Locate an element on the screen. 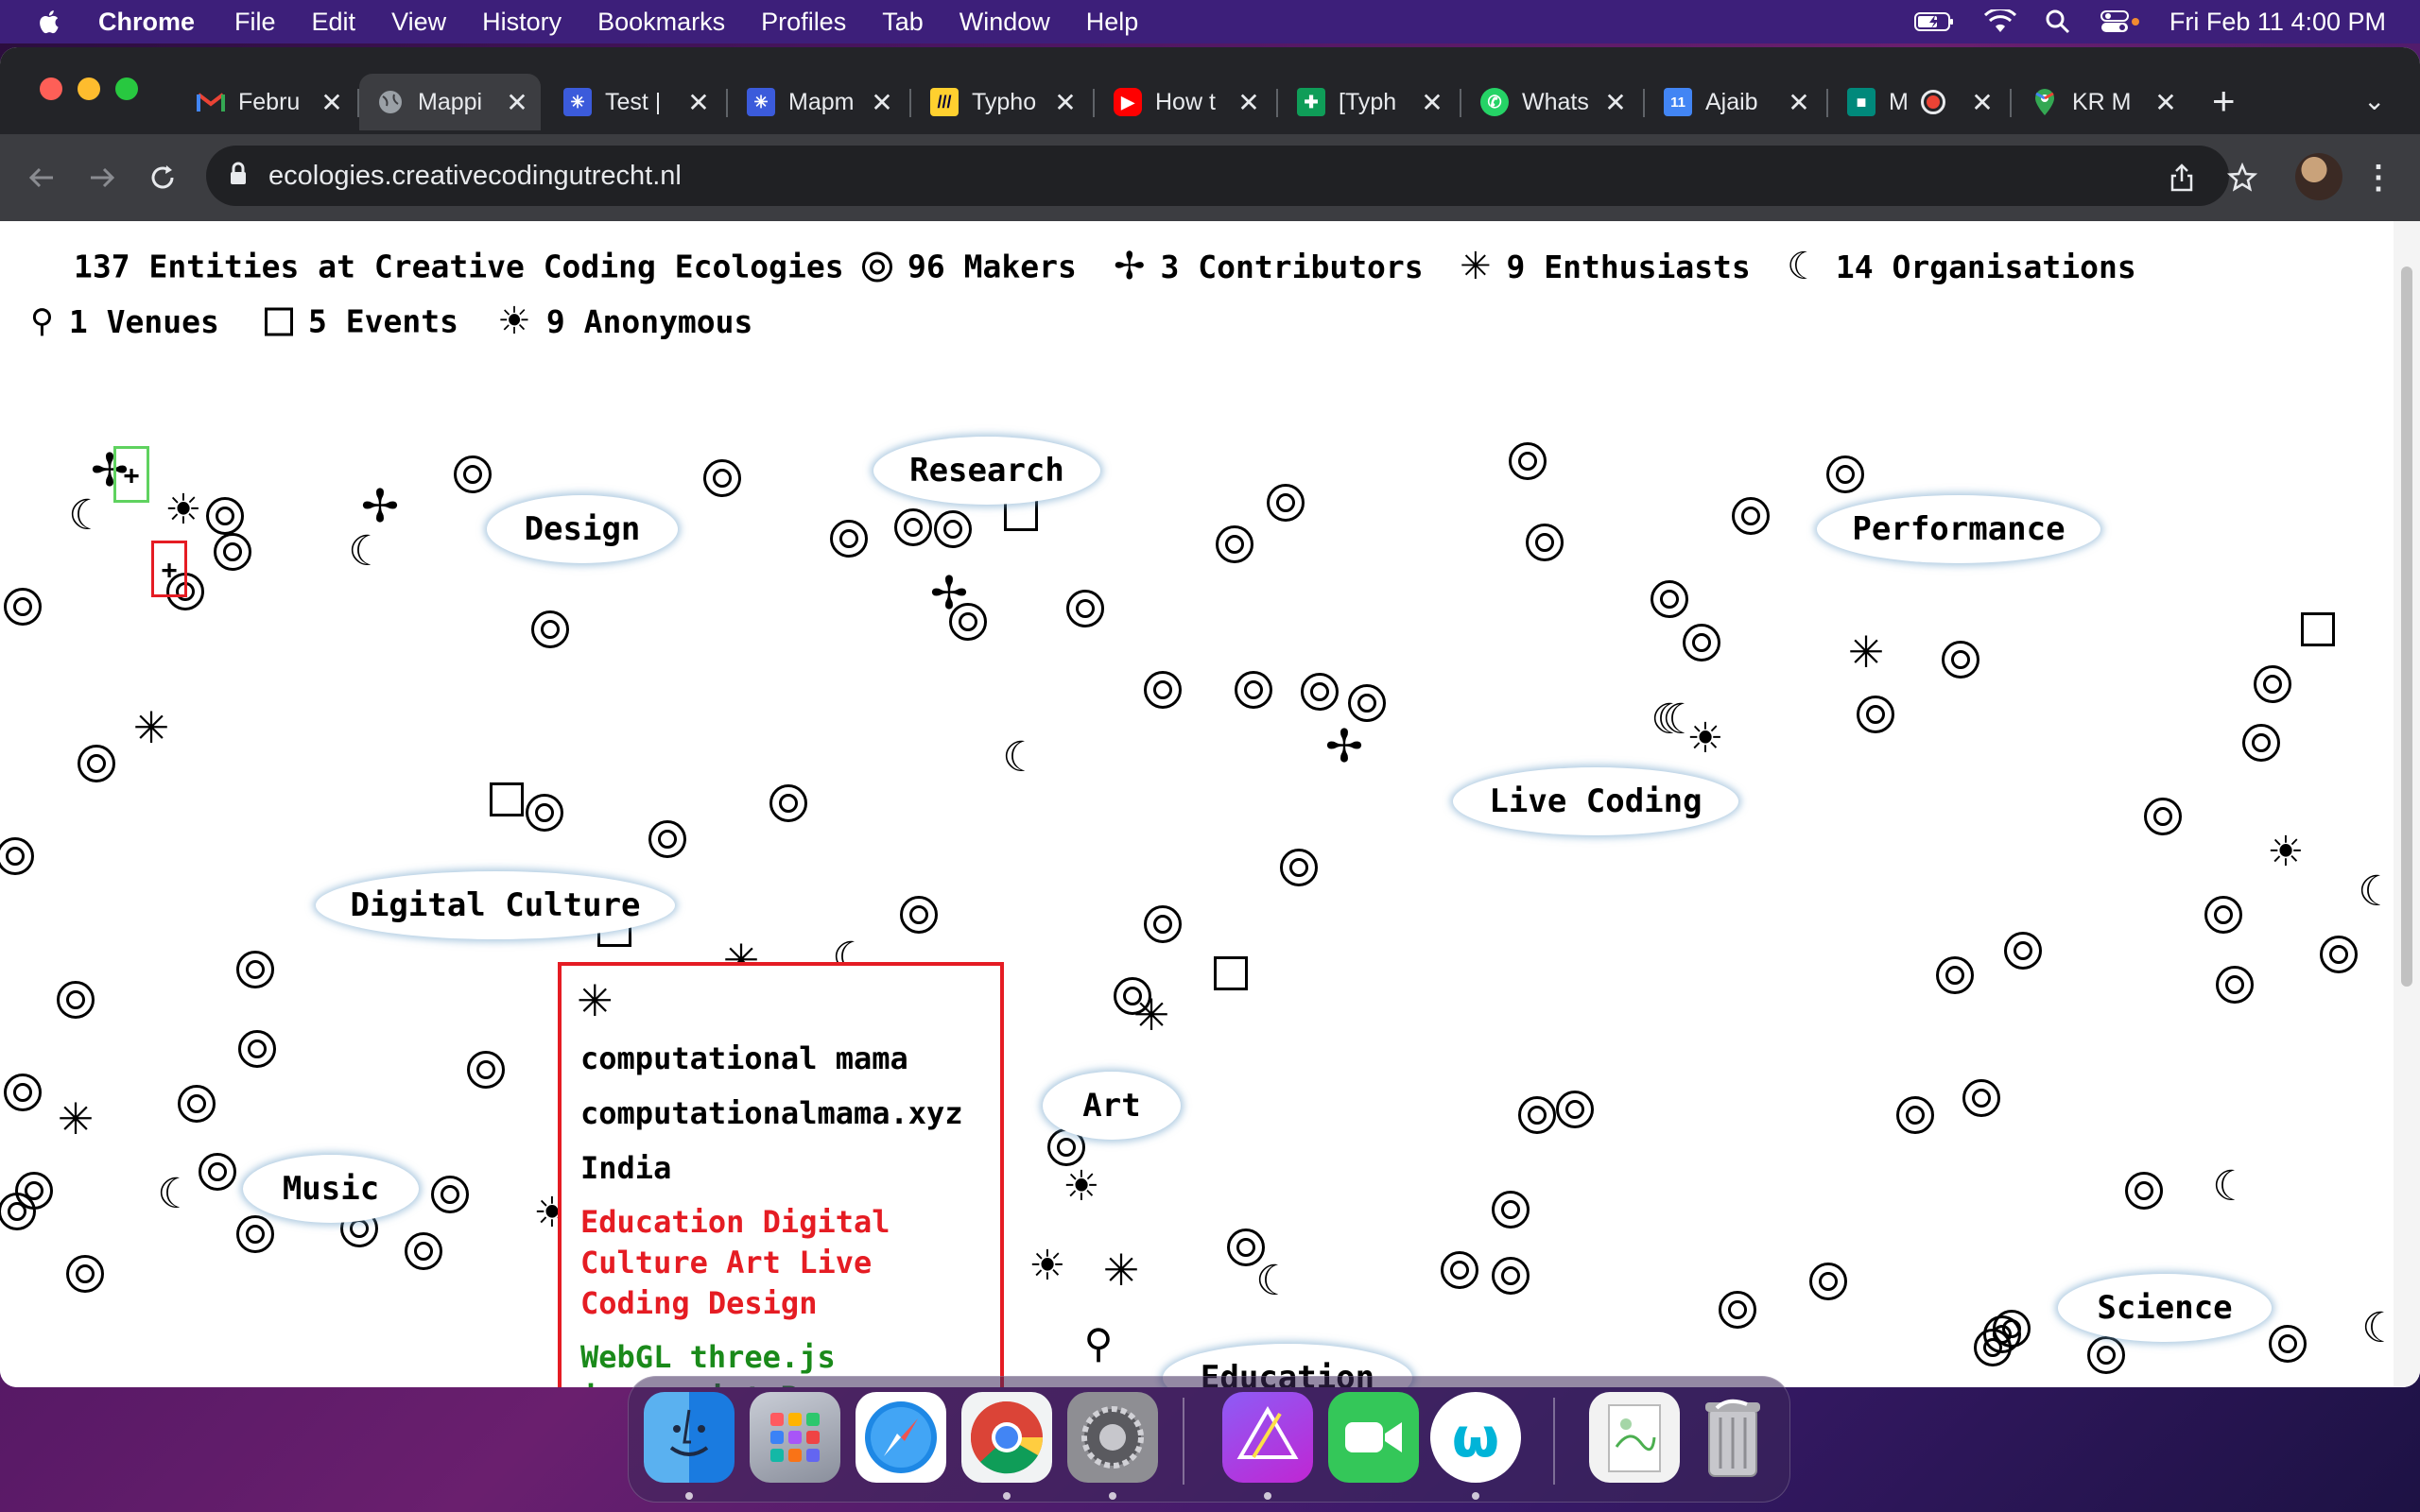 The height and width of the screenshot is (1512, 2420). topic-live-coding: Live Coding is located at coordinates (1595, 801).